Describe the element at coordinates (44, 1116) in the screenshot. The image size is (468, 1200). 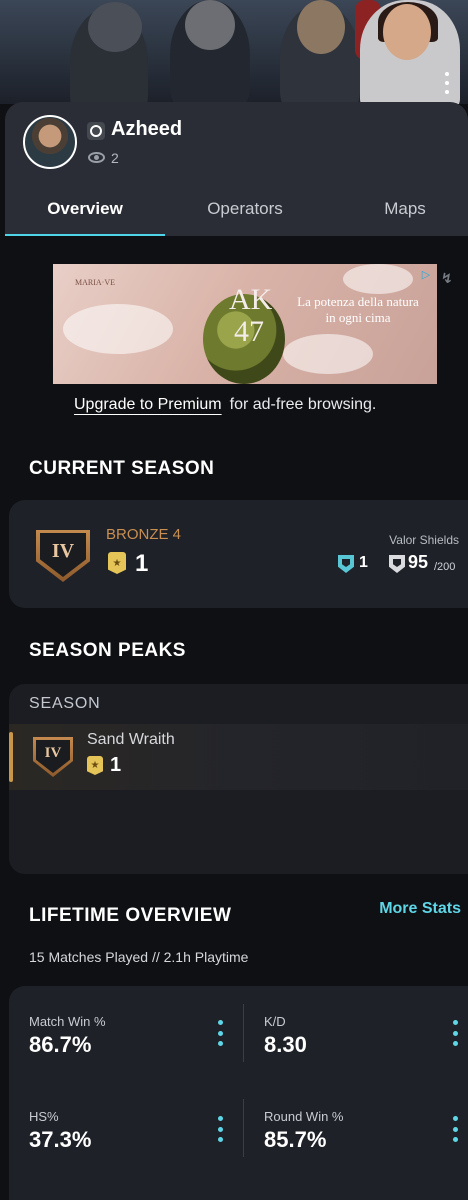
I see `stat-label: HS%` at that location.